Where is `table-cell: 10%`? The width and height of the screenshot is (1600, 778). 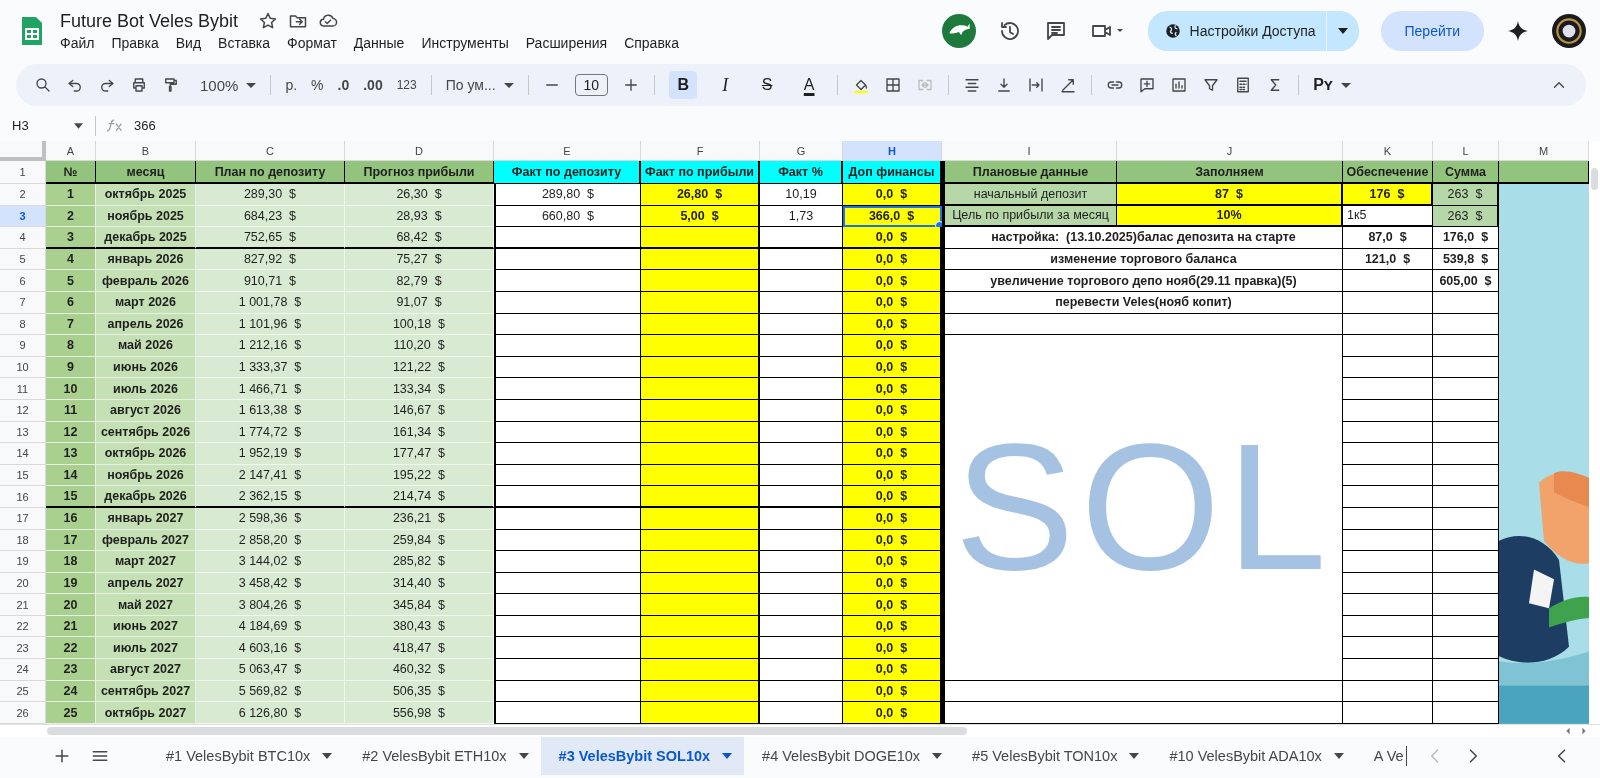
table-cell: 10% is located at coordinates (1230, 216).